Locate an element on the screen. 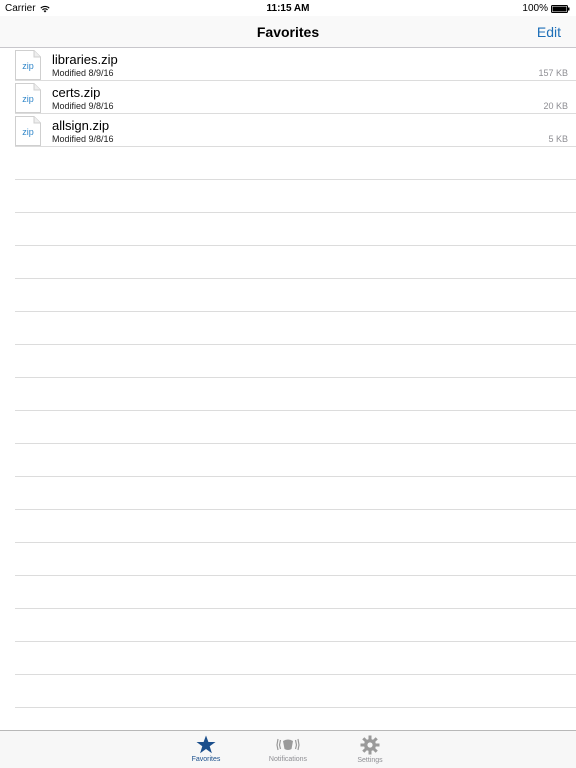  tab-notifications: Notifications is located at coordinates (288, 749).